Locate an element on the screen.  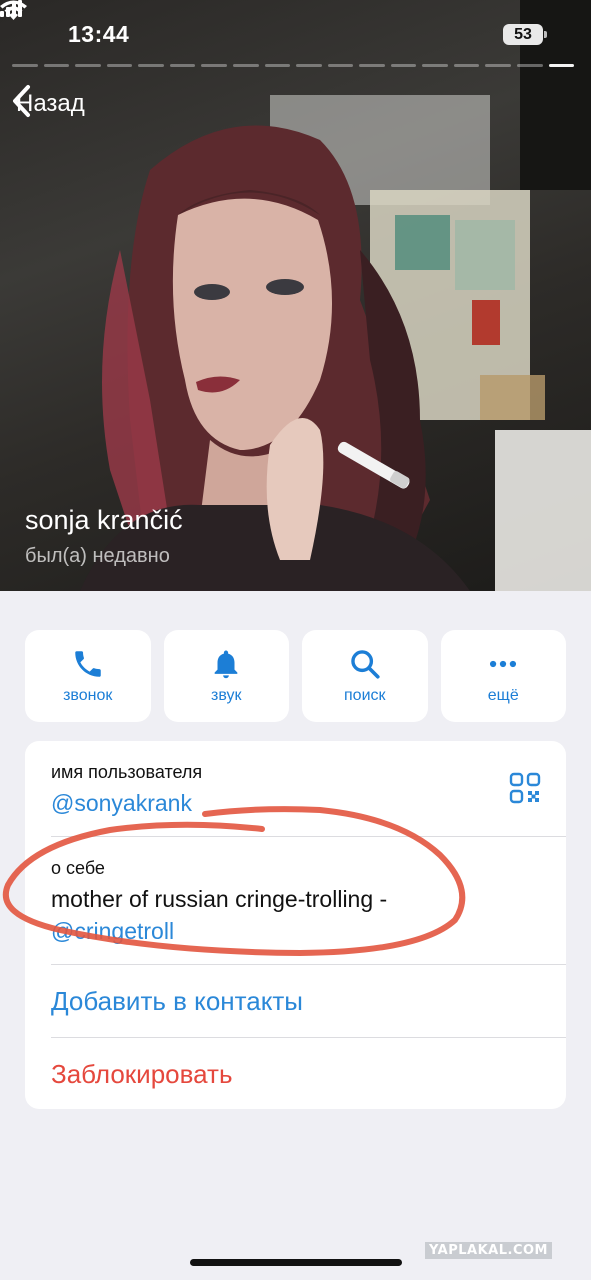
status-time: 13:44 is located at coordinates (99, 34).